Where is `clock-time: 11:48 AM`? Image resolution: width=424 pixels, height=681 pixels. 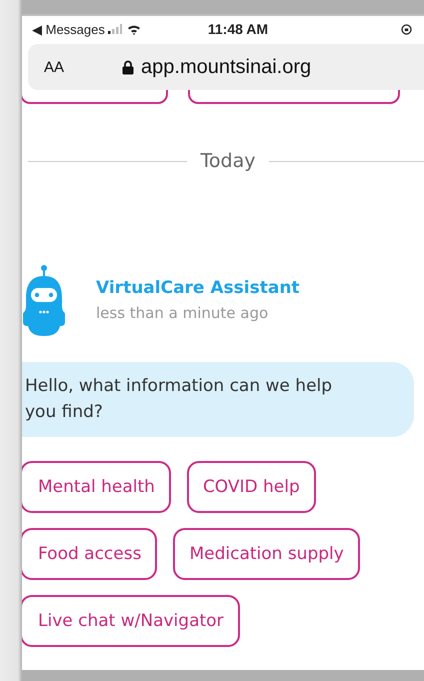
clock-time: 11:48 AM is located at coordinates (238, 29).